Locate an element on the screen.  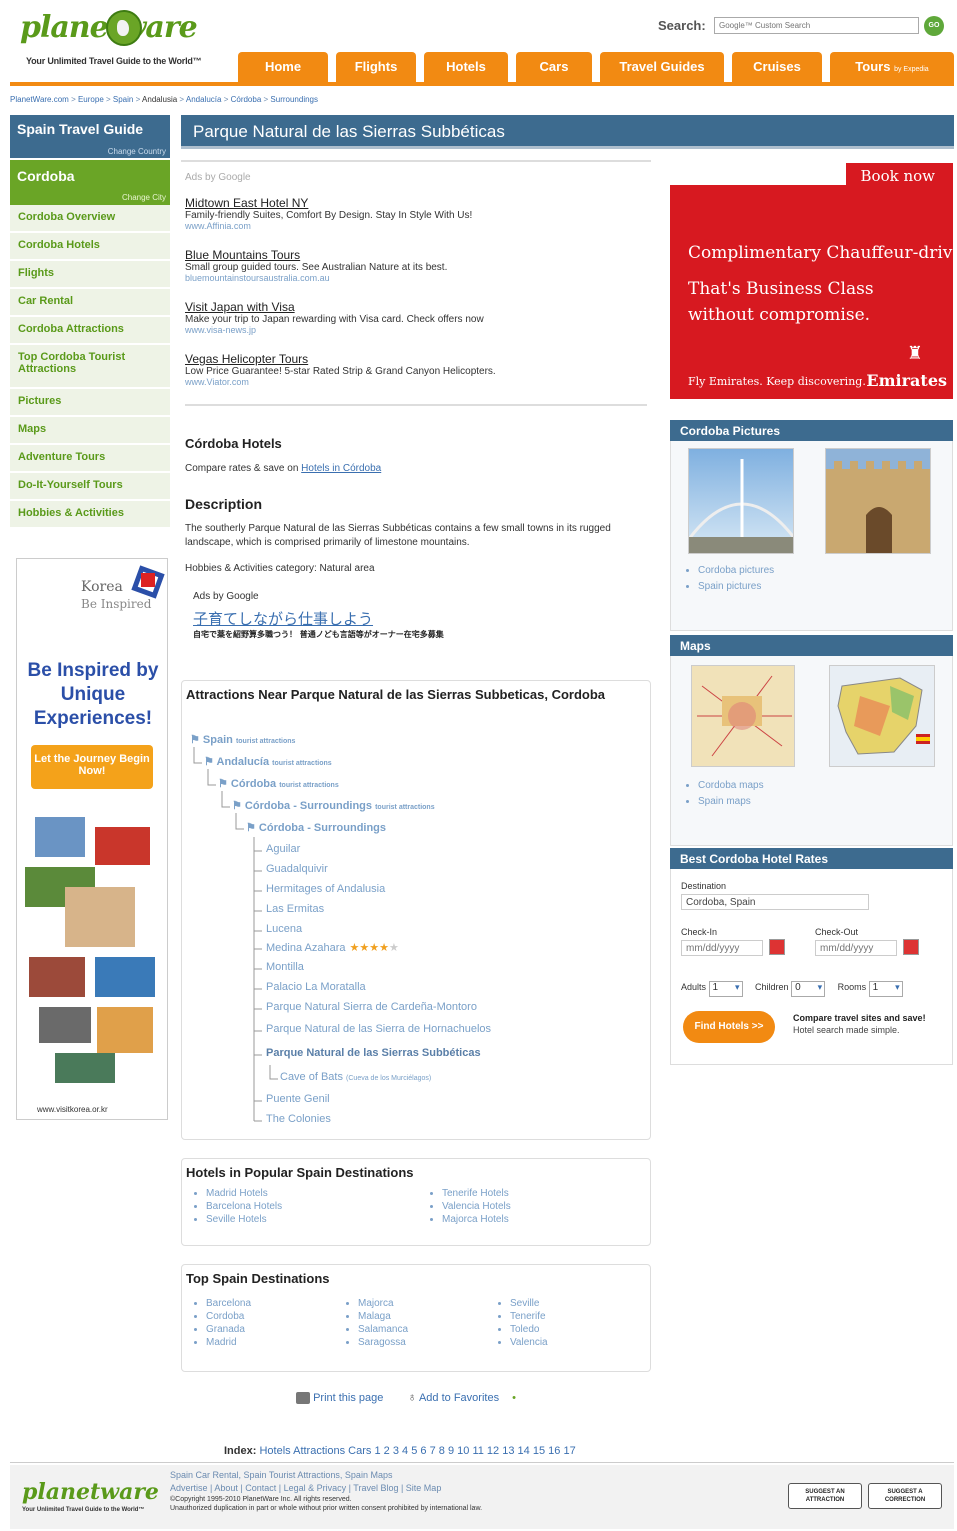
maps-link: Spain maps is located at coordinates (731, 801).